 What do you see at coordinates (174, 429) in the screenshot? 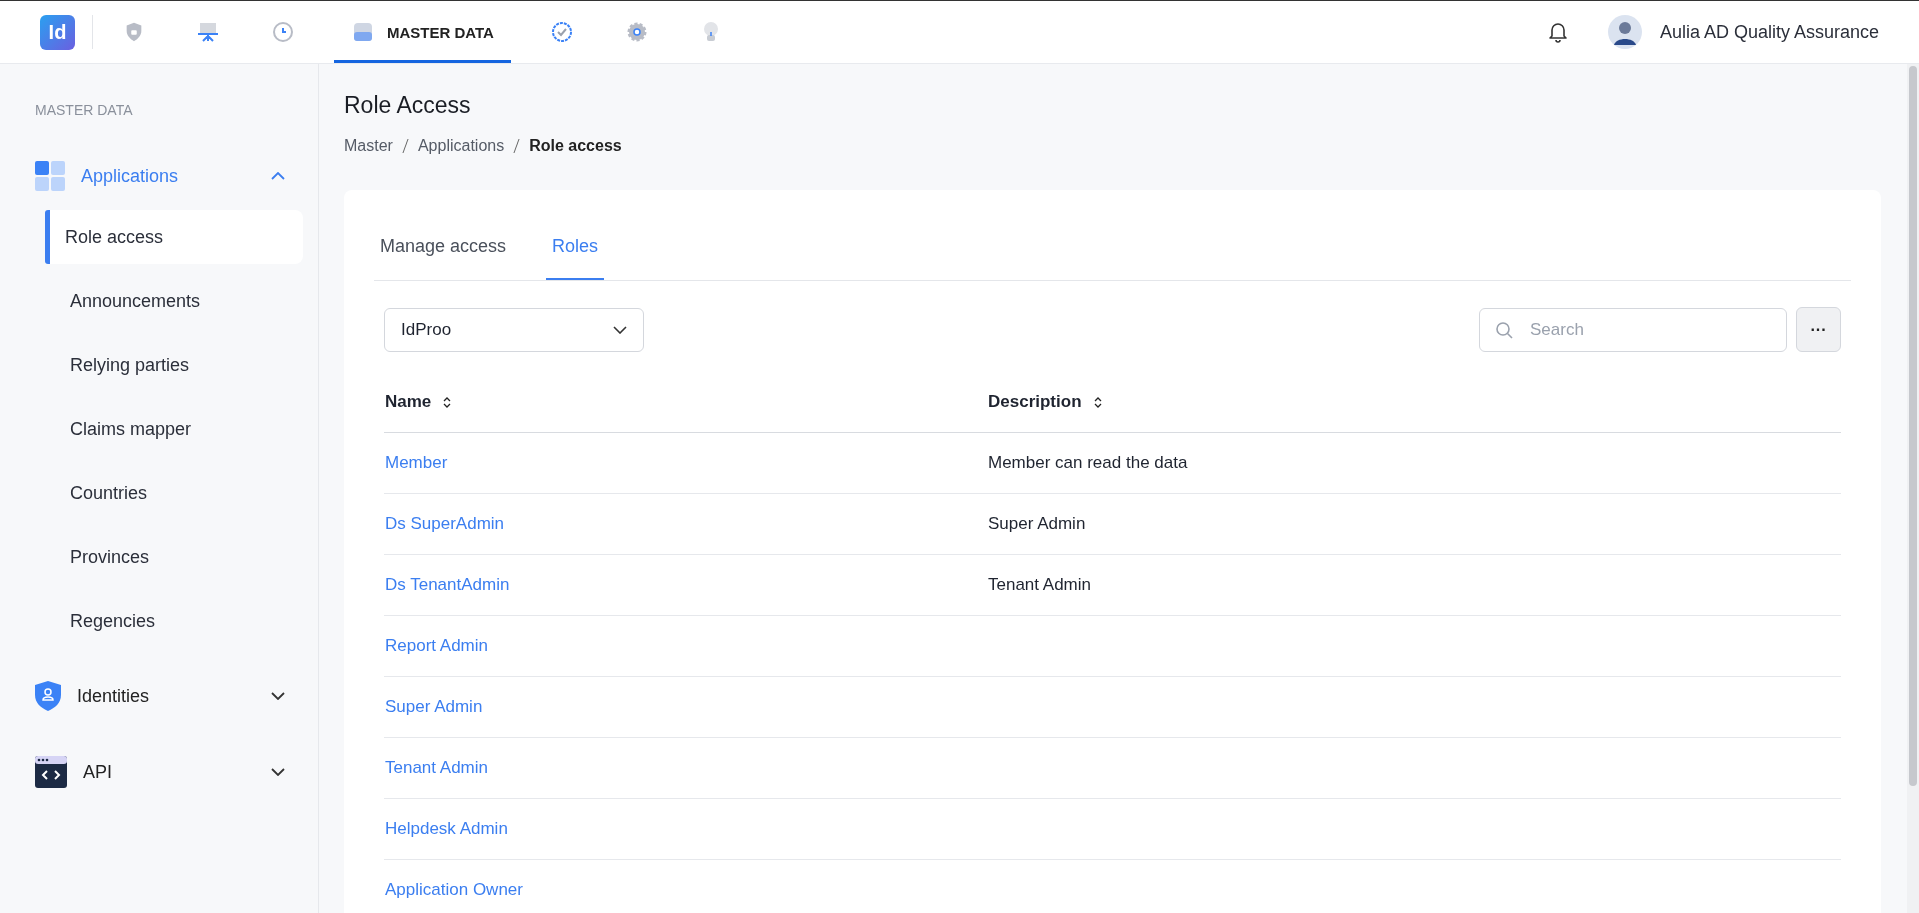
I see `sidebar-item: Claims mapper` at bounding box center [174, 429].